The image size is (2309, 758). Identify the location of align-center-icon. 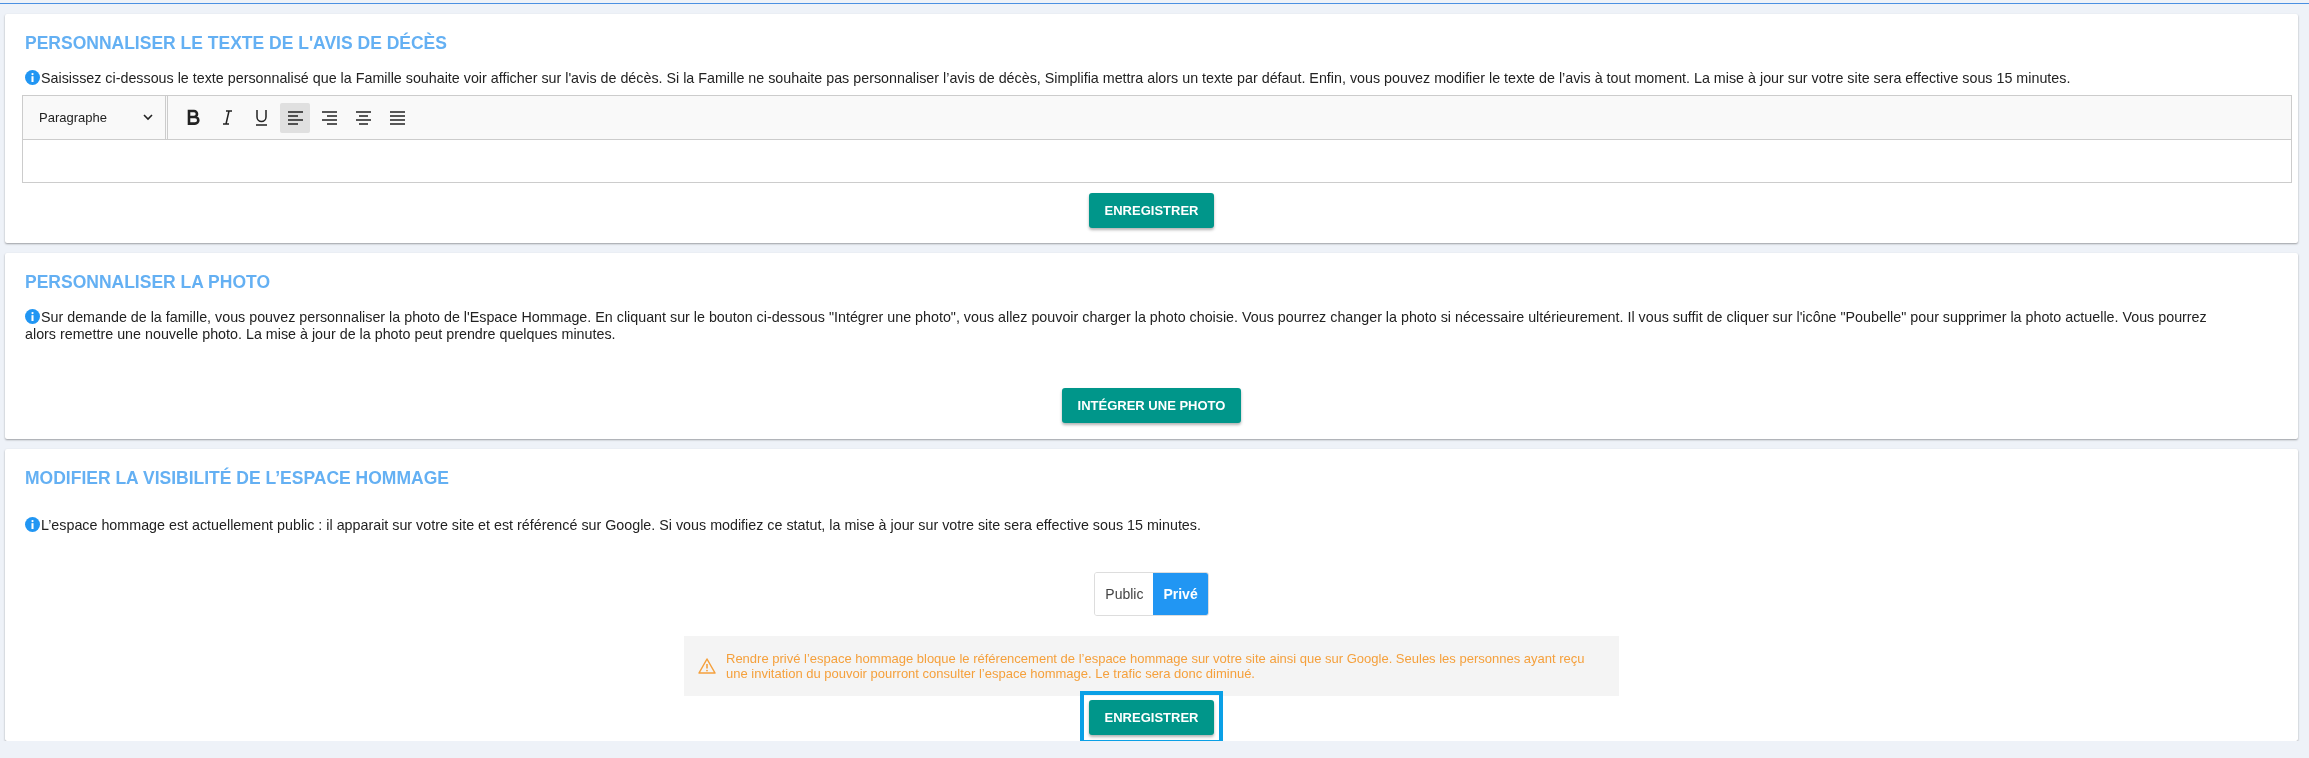
(363, 117).